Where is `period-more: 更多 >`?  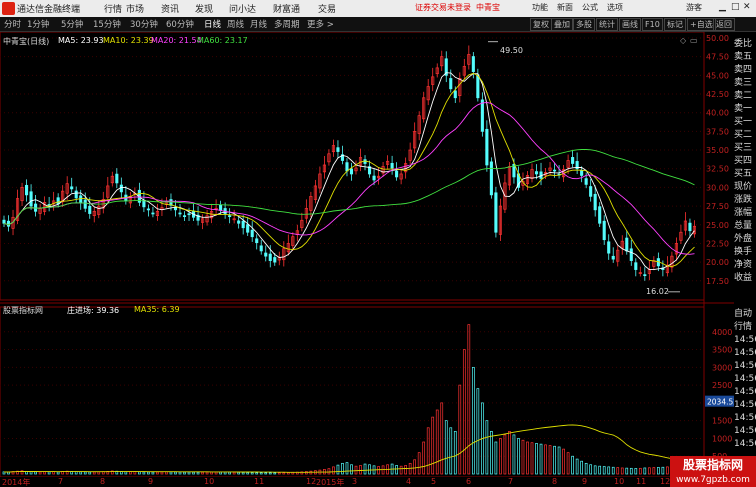 period-more: 更多 > is located at coordinates (320, 24).